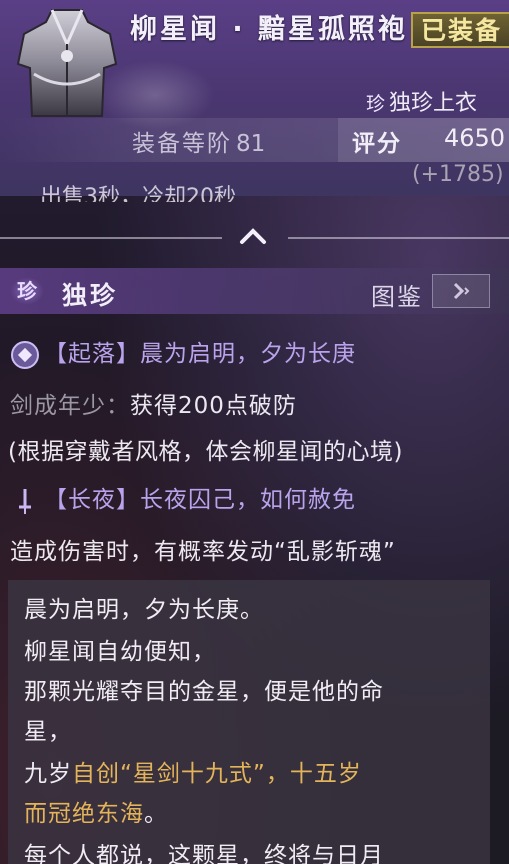  Describe the element at coordinates (204, 853) in the screenshot. I see `lore-line-7: 每个人都说，这颗星，终将与日月` at that location.